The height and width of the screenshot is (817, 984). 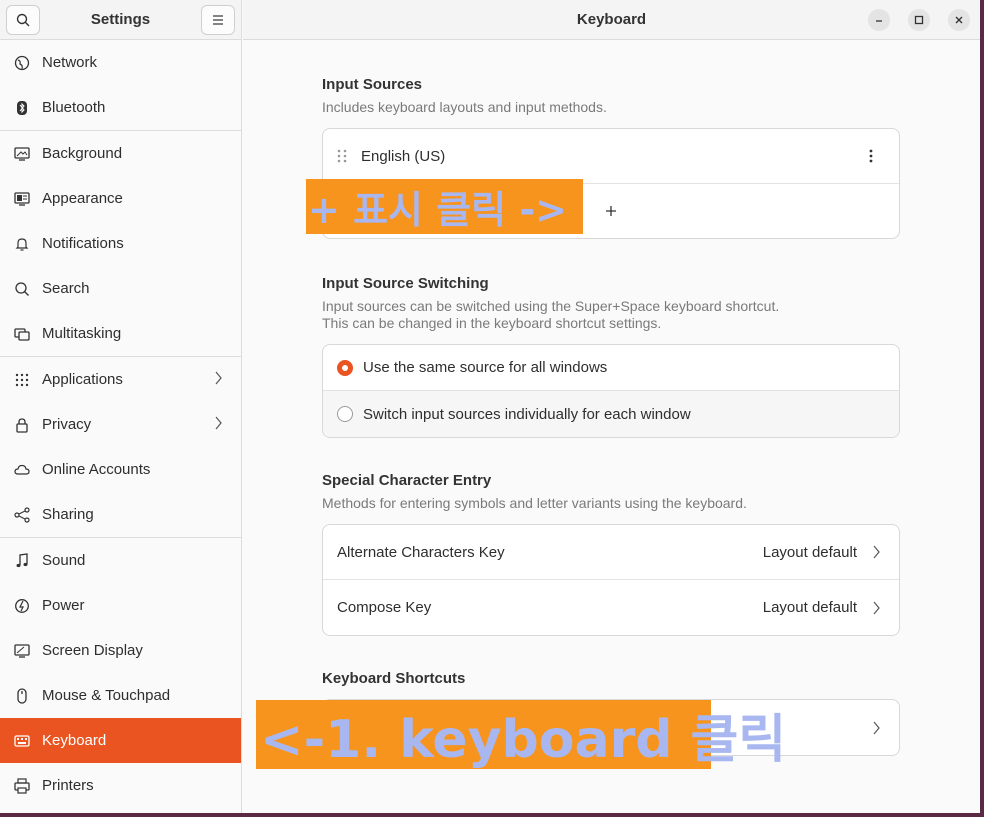 I want to click on sidebar-item-label: Notifications, so click(x=83, y=243).